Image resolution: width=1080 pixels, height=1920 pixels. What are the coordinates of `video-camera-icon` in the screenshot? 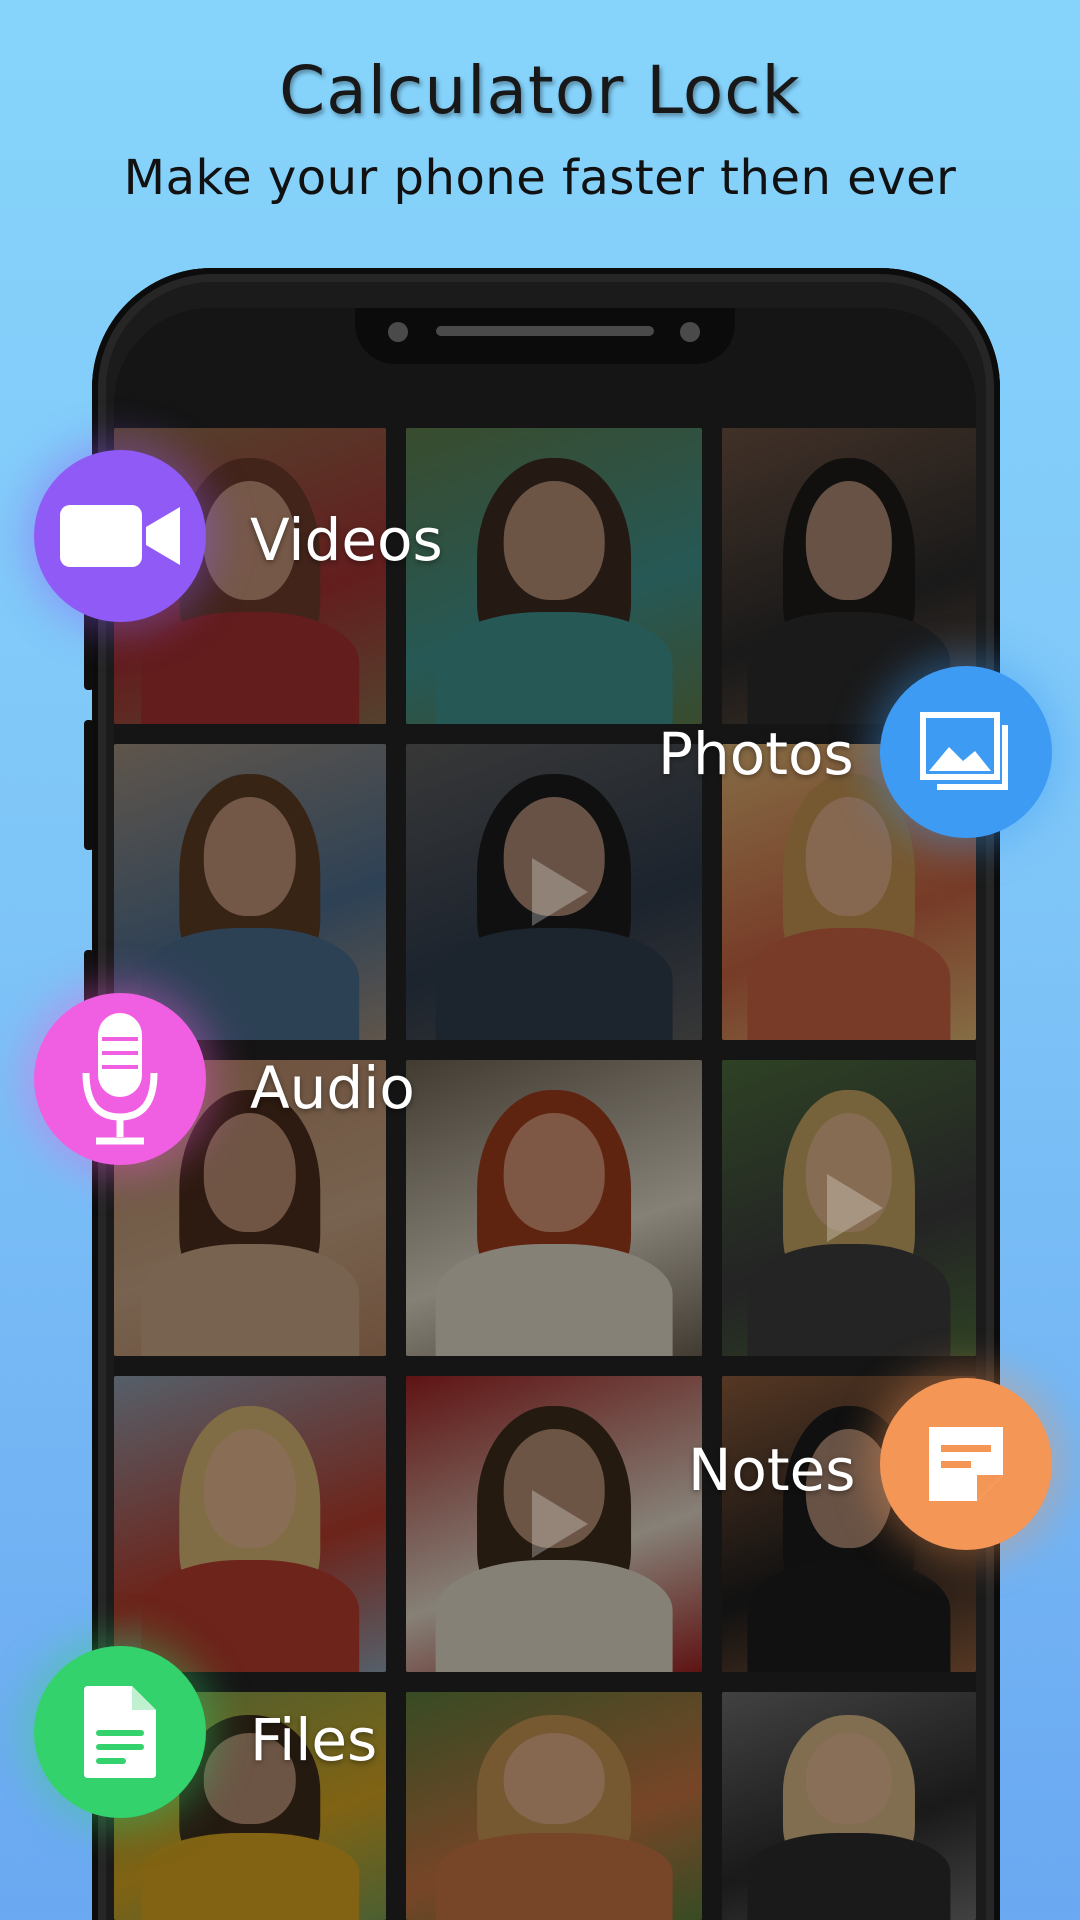 It's located at (120, 536).